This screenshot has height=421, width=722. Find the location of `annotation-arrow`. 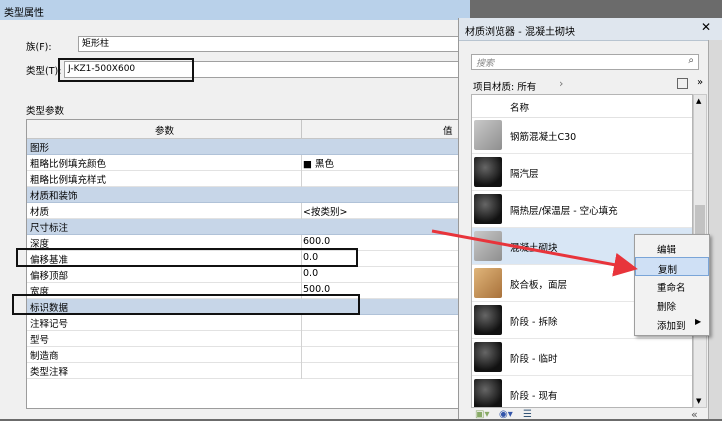

annotation-arrow is located at coordinates (534, 253).